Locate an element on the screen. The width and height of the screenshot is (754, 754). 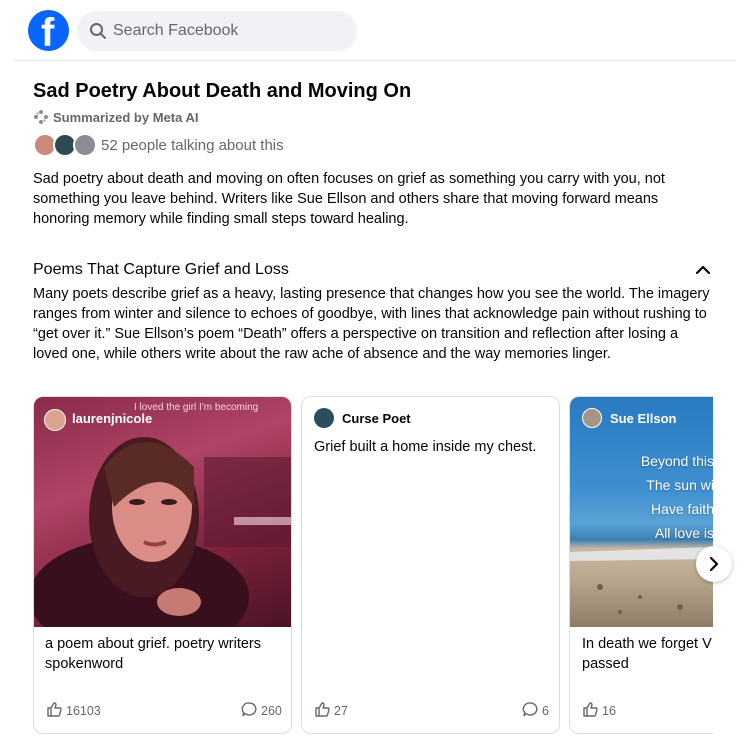
post-stats: 16 is located at coordinates (641, 711).